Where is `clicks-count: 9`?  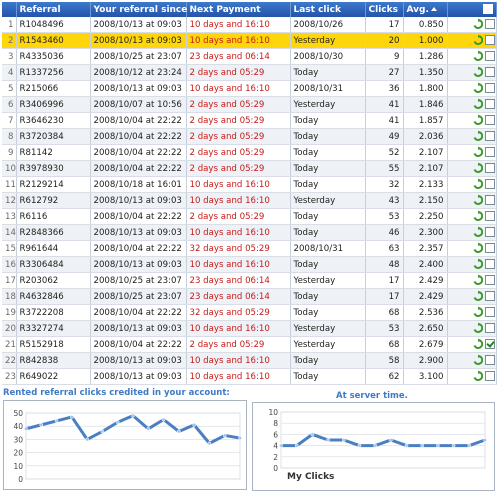 clicks-count: 9 is located at coordinates (384, 56).